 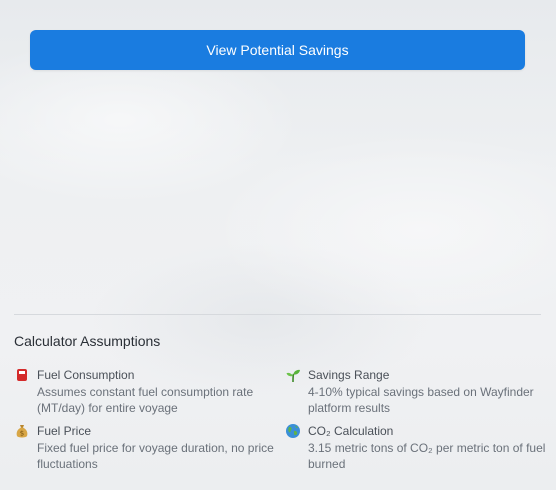 I want to click on globe-icon, so click(x=293, y=431).